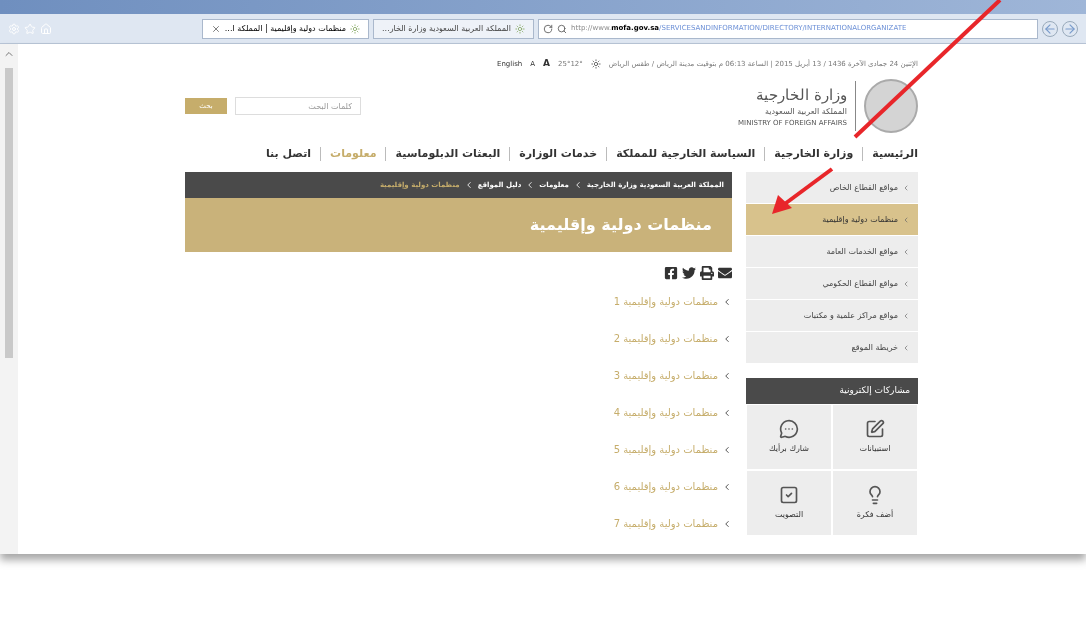  I want to click on mail-icon, so click(725, 273).